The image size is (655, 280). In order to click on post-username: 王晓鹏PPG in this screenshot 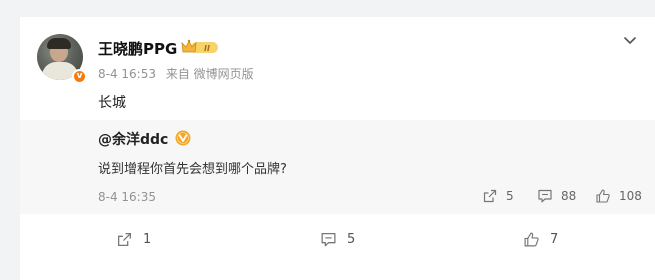, I will do `click(137, 48)`.